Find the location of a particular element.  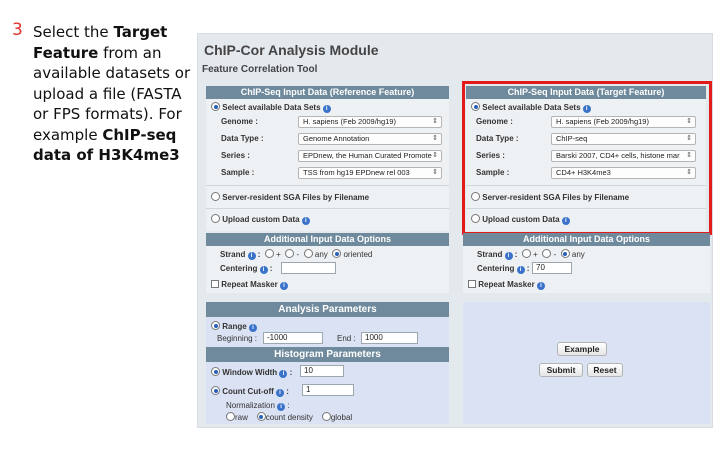

reset-button: Reset is located at coordinates (605, 370).